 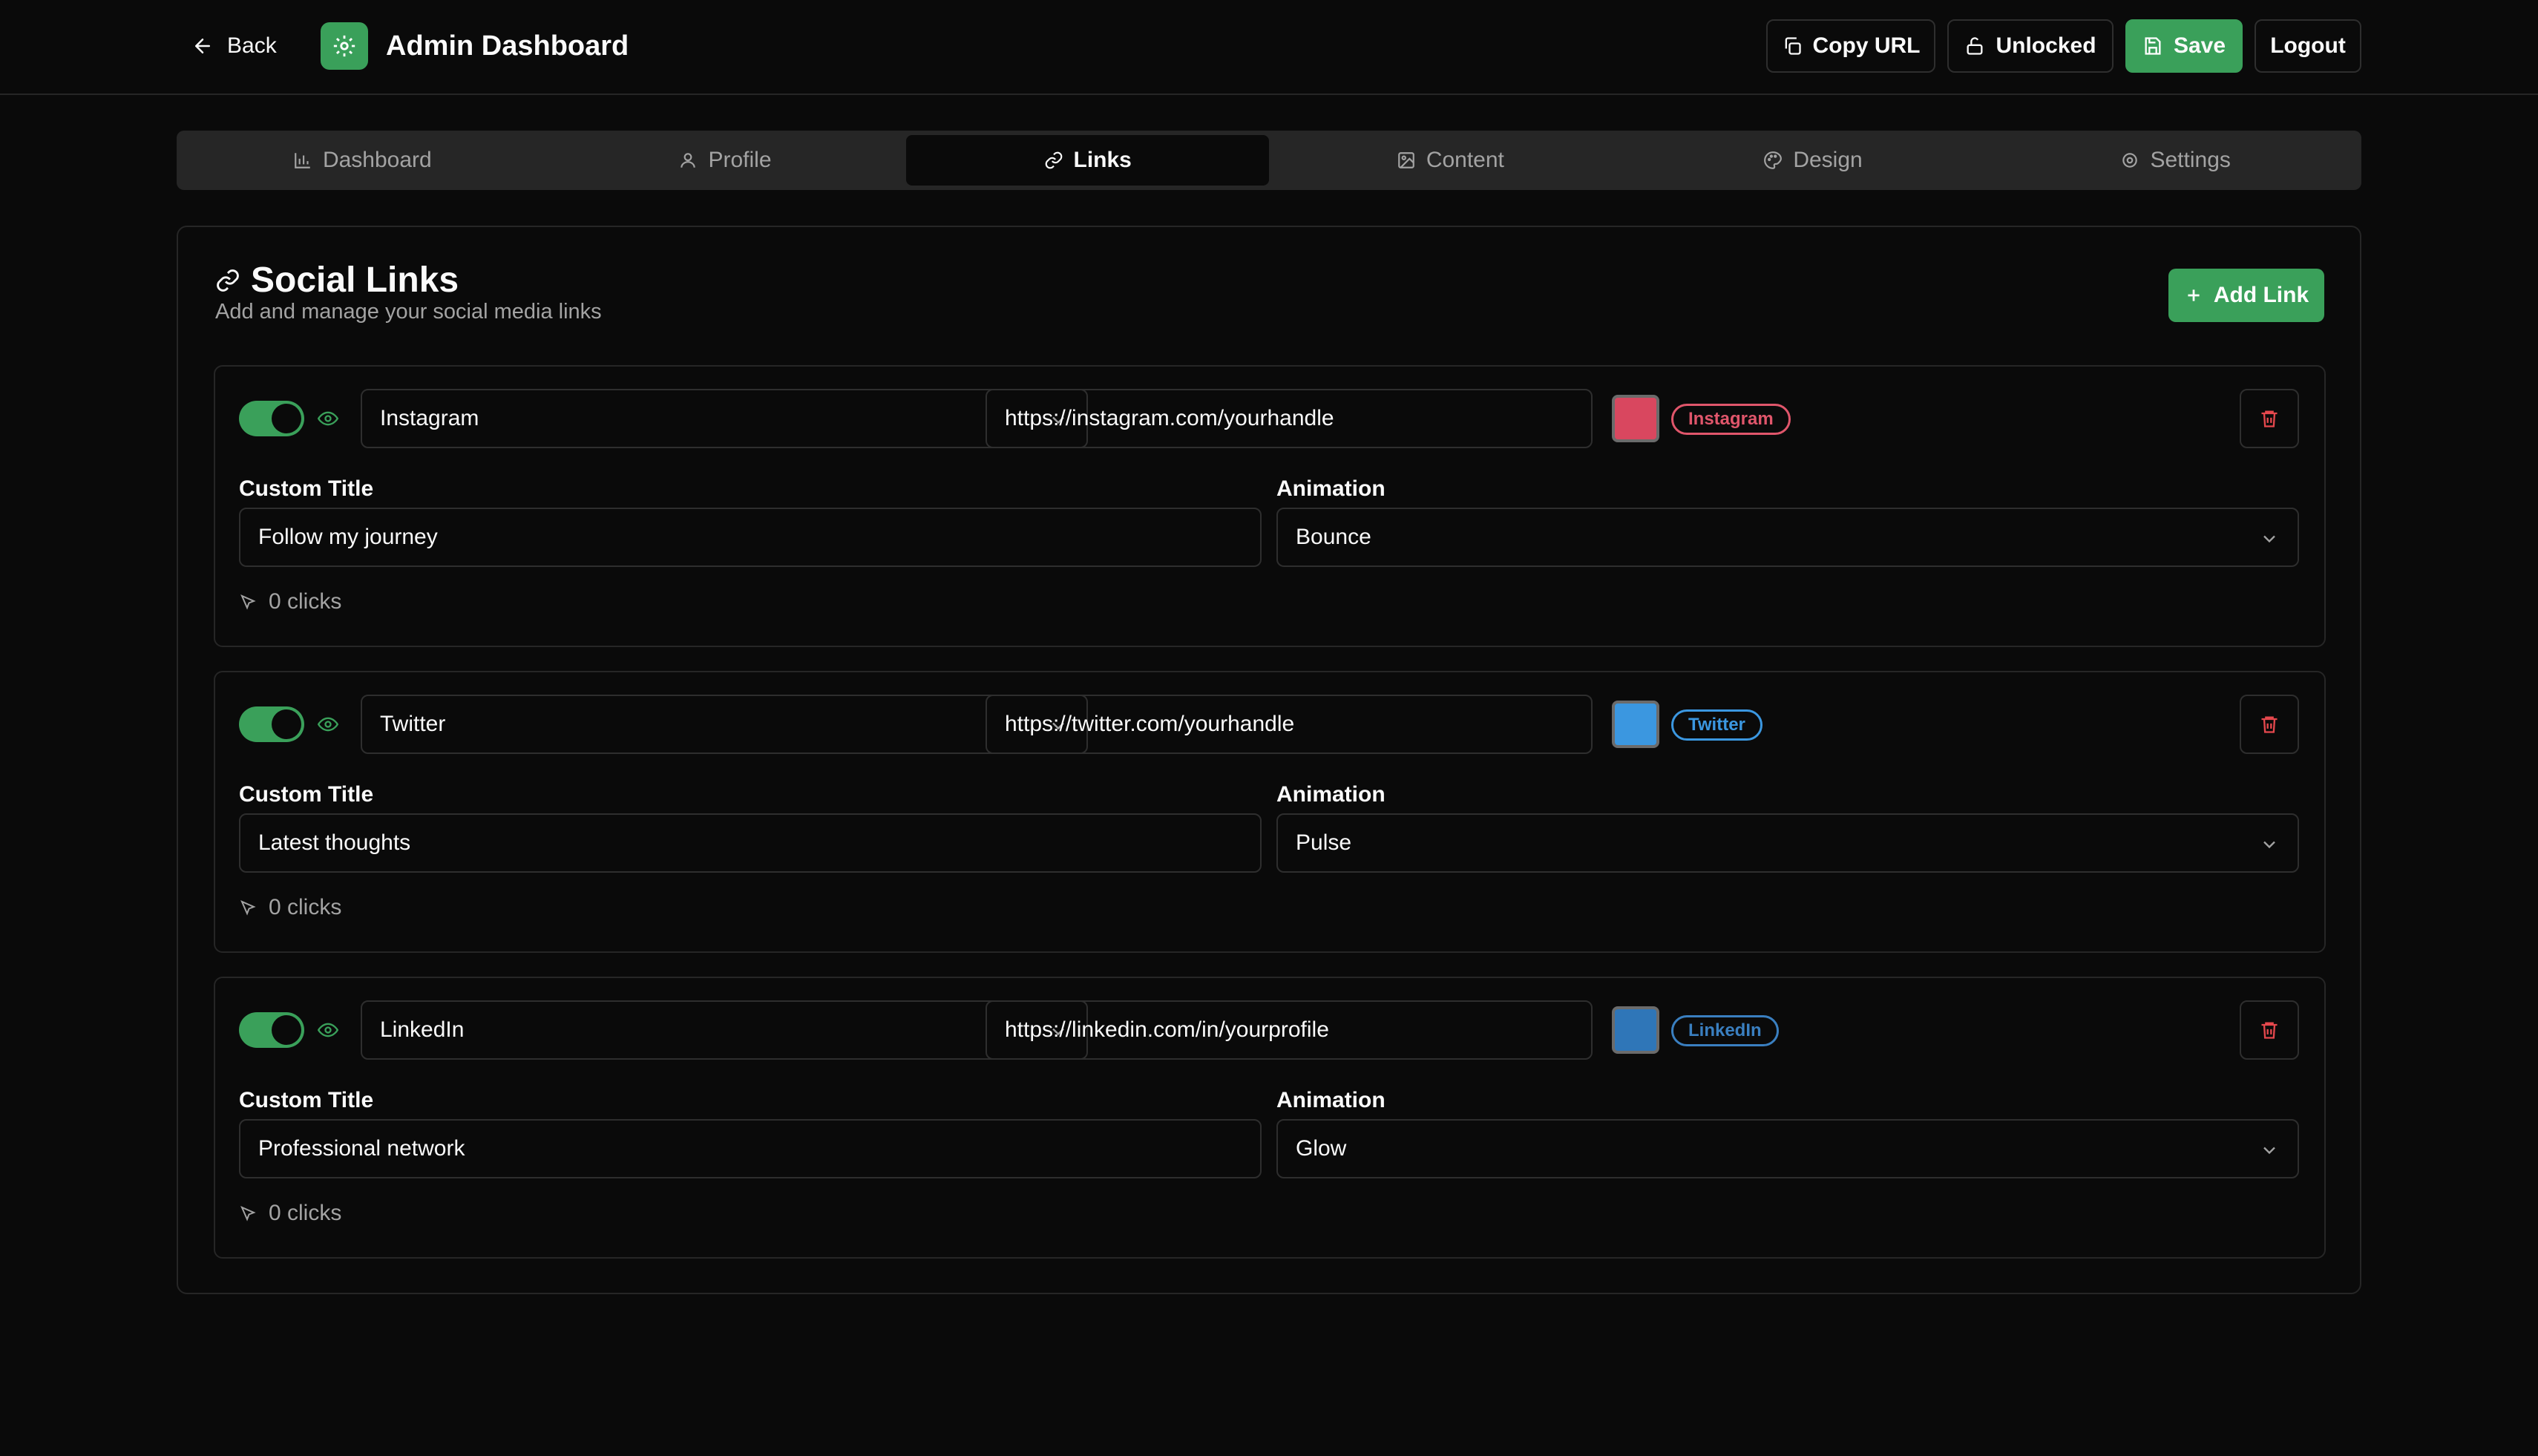 I want to click on copy-url-button: Copy URL, so click(x=1850, y=46).